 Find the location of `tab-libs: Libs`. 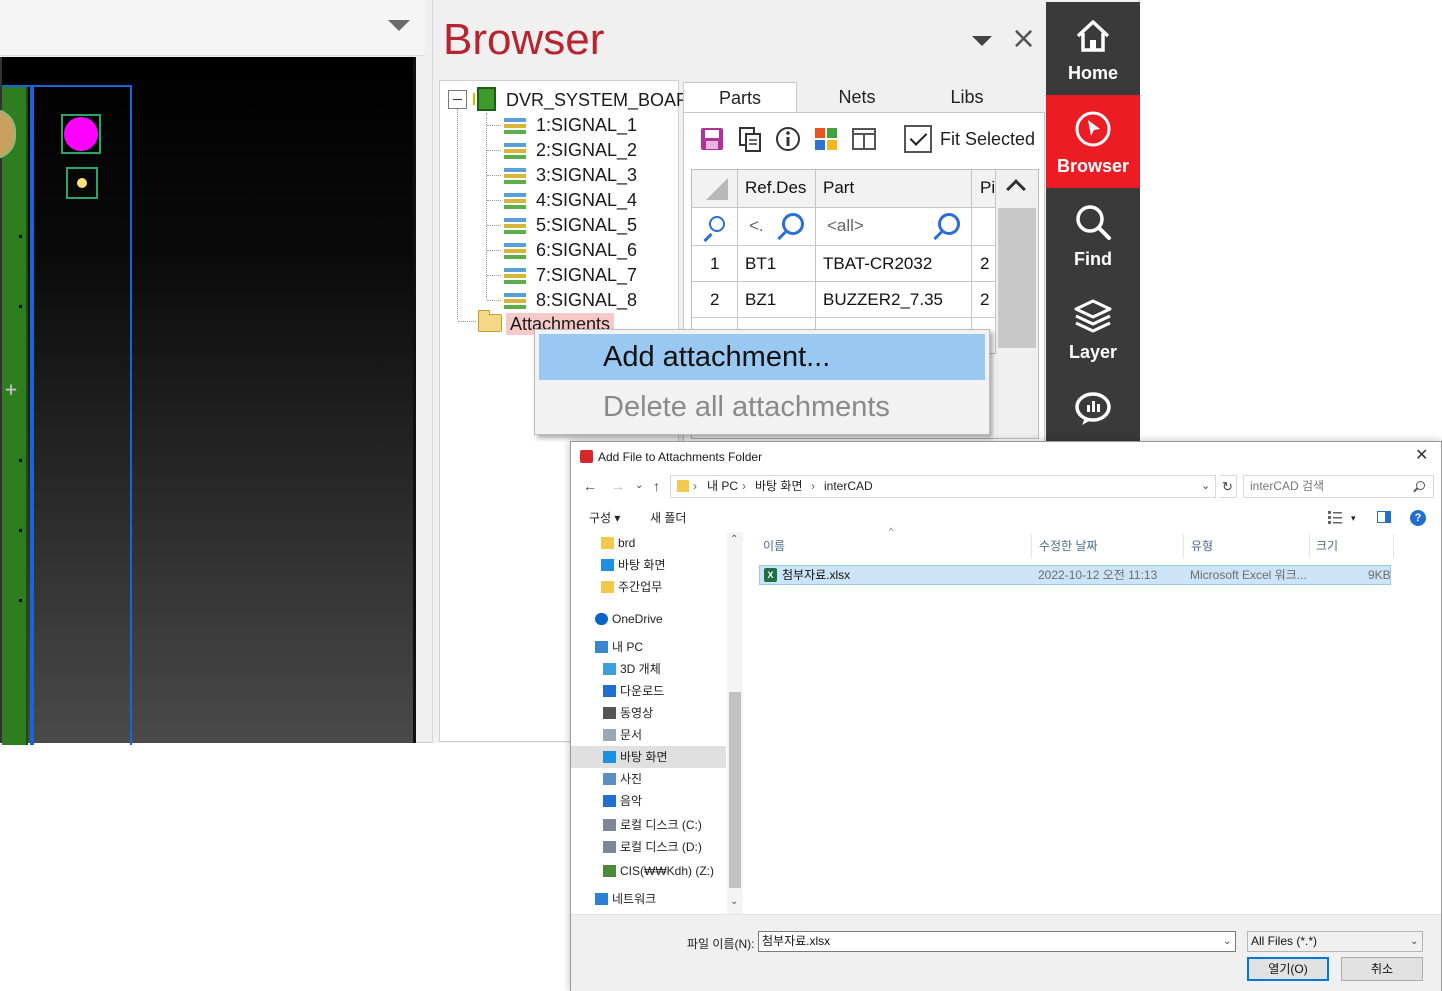

tab-libs: Libs is located at coordinates (967, 97).